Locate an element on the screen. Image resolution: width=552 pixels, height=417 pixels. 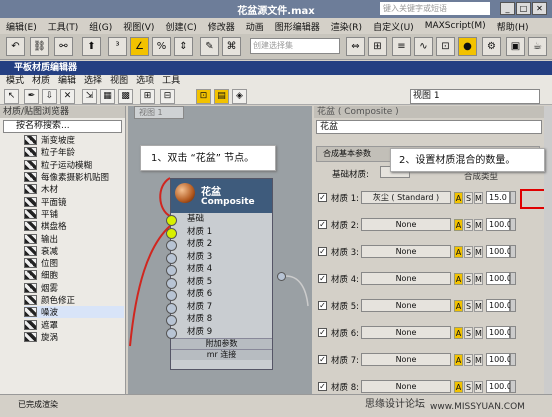
seme-menu-item: 工具 is located at coordinates (171, 81).